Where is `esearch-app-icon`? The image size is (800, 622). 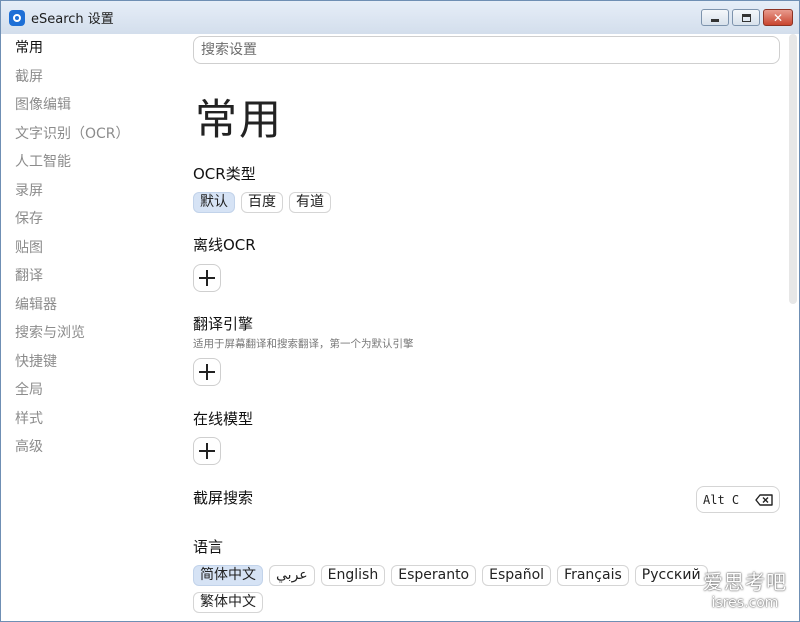 esearch-app-icon is located at coordinates (17, 17).